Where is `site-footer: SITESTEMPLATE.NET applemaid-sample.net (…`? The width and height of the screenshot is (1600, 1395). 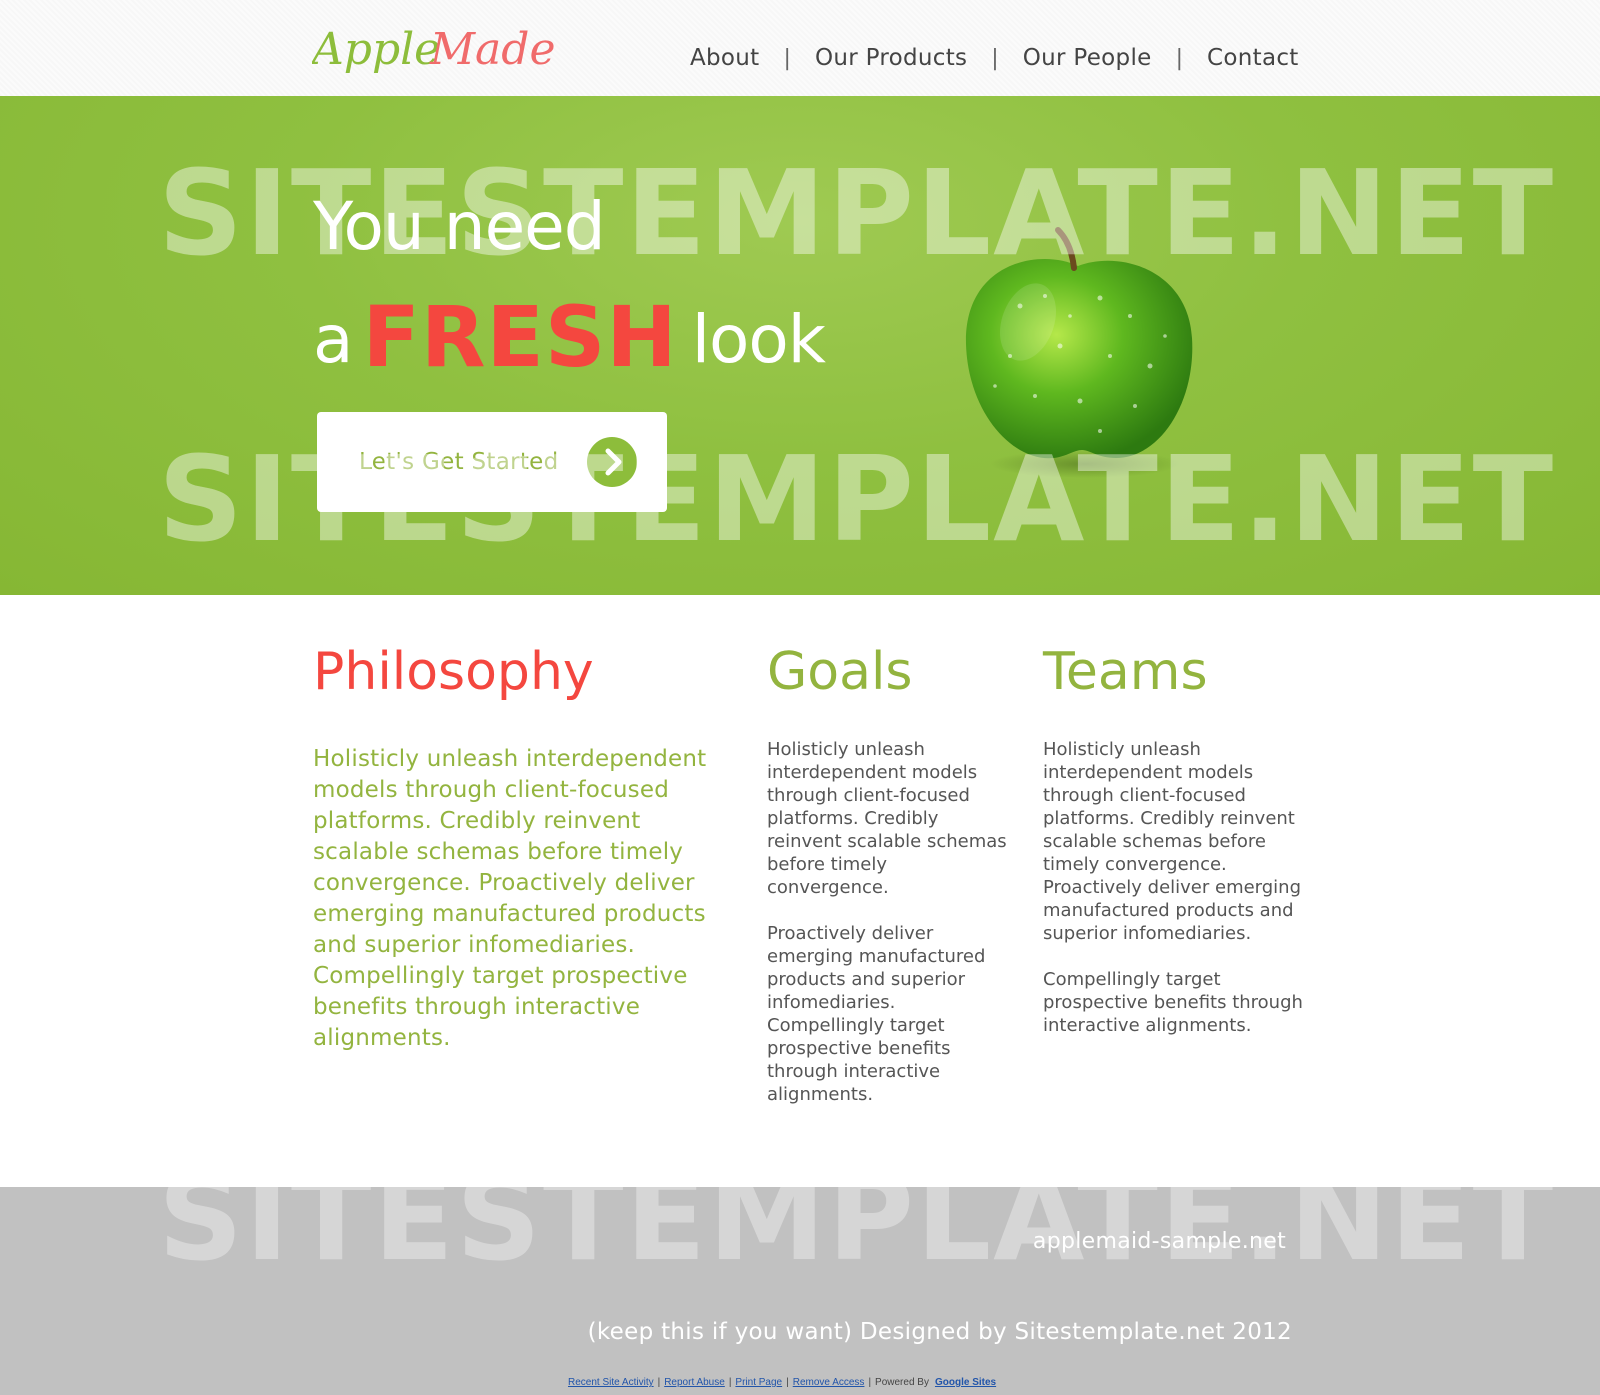 site-footer: SITESTEMPLATE.NET applemaid-sample.net (… is located at coordinates (800, 1291).